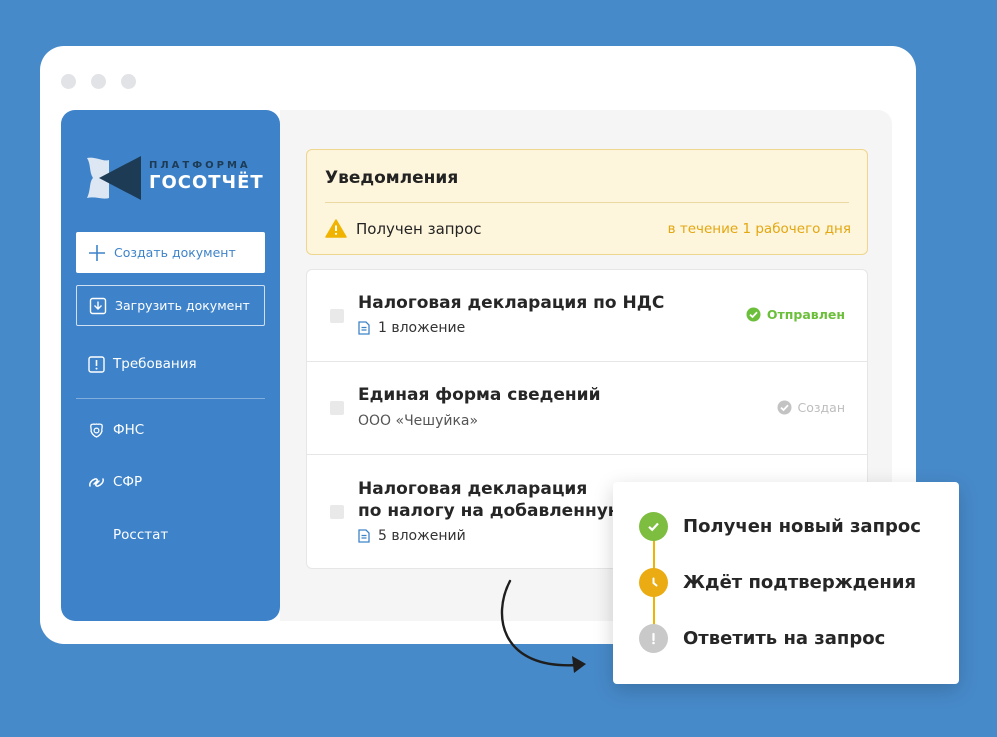 The height and width of the screenshot is (737, 997). I want to click on step-awaiting: Ждёт подтверждения, so click(777, 582).